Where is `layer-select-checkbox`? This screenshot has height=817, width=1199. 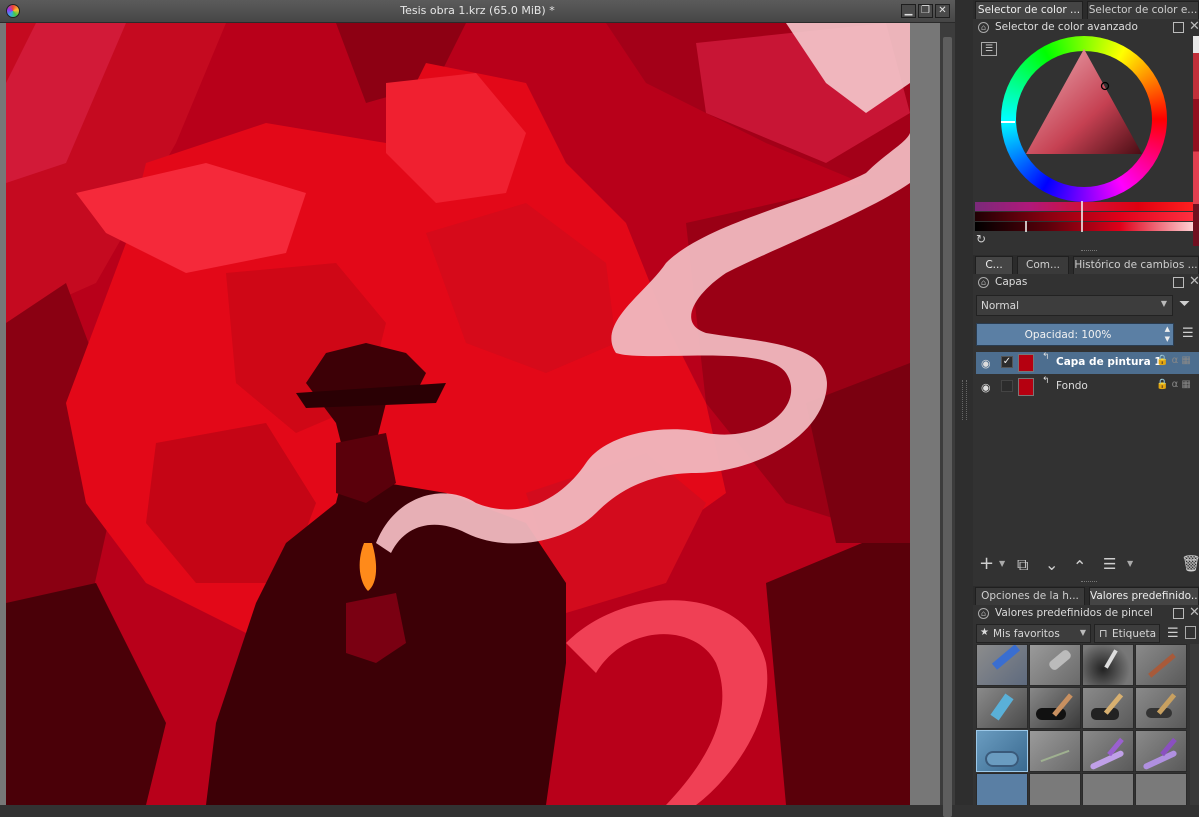
layer-select-checkbox is located at coordinates (1007, 386).